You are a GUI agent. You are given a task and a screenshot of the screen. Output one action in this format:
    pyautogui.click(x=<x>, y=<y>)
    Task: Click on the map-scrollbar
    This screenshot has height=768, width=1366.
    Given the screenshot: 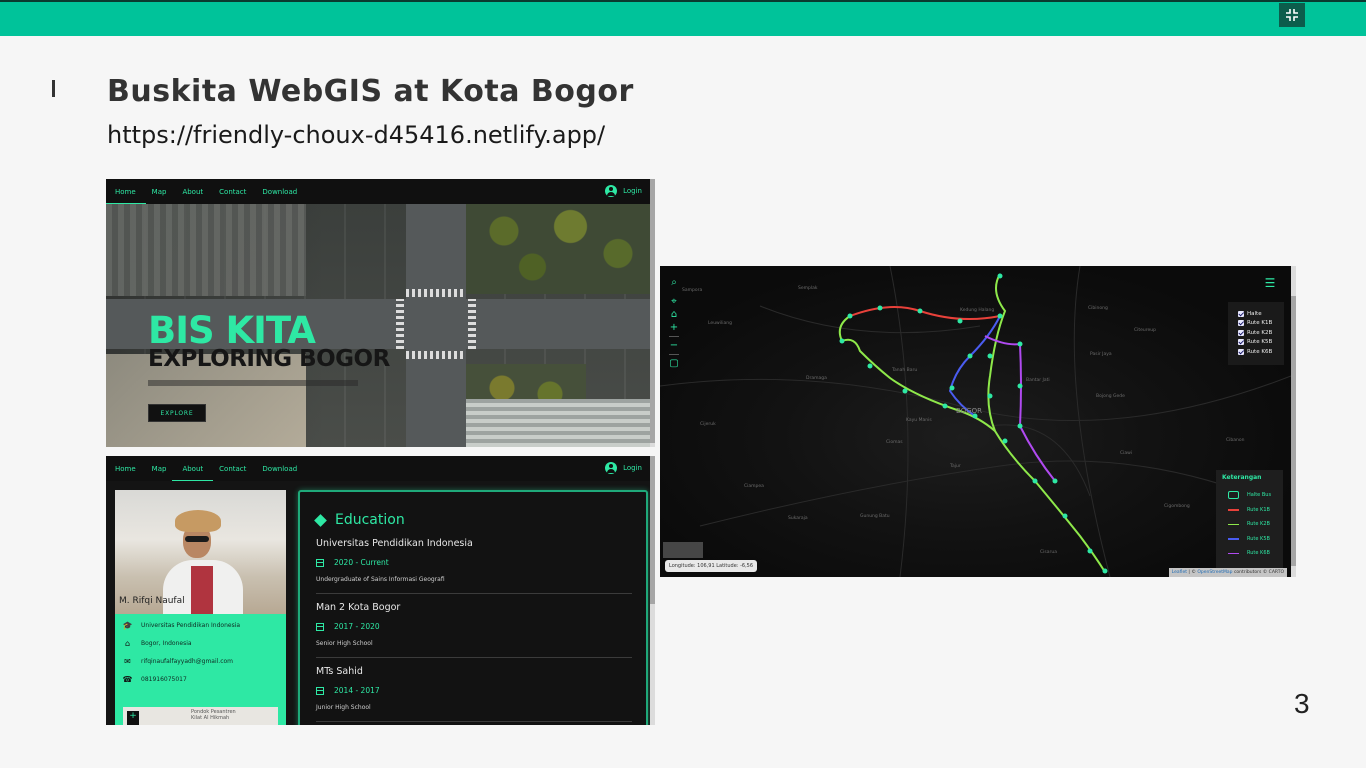 What is the action you would take?
    pyautogui.click(x=1293, y=421)
    